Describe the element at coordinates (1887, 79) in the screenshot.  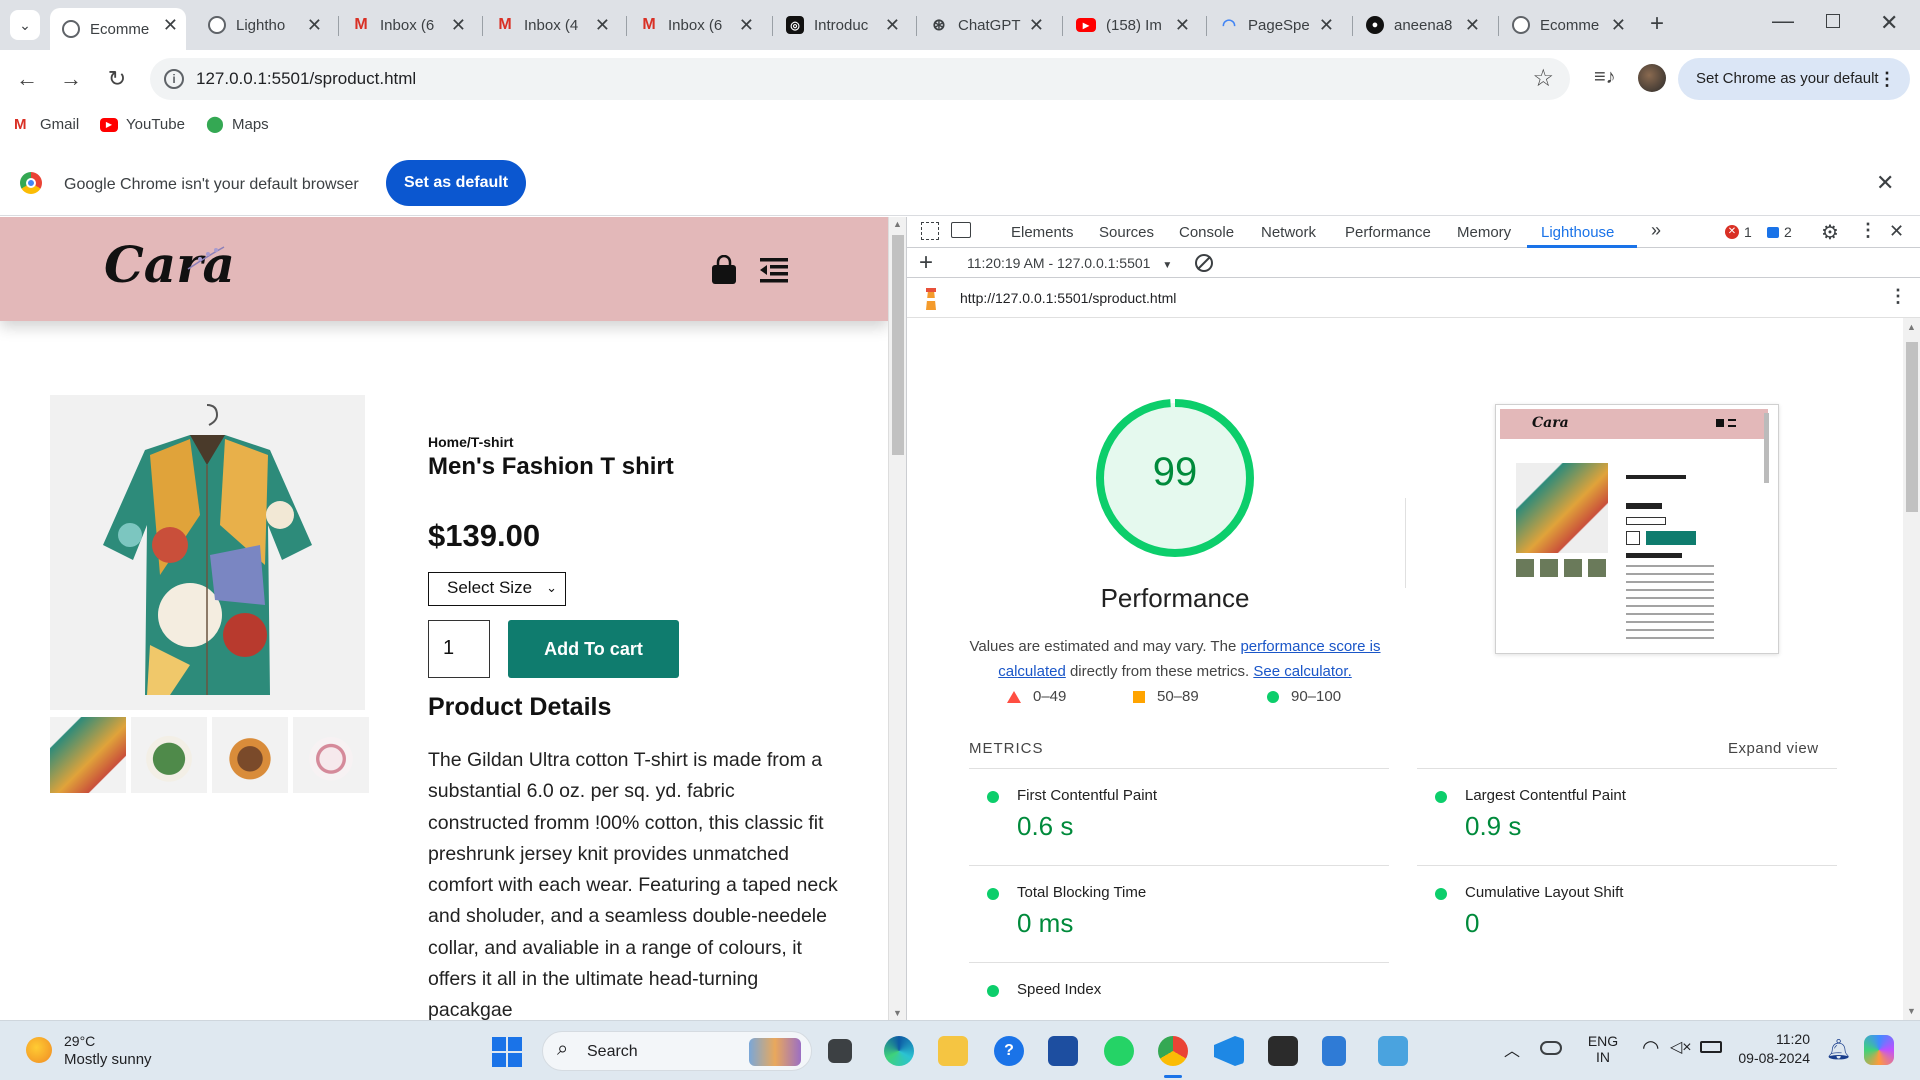
I see `kebab-menu-icon: ⋮` at that location.